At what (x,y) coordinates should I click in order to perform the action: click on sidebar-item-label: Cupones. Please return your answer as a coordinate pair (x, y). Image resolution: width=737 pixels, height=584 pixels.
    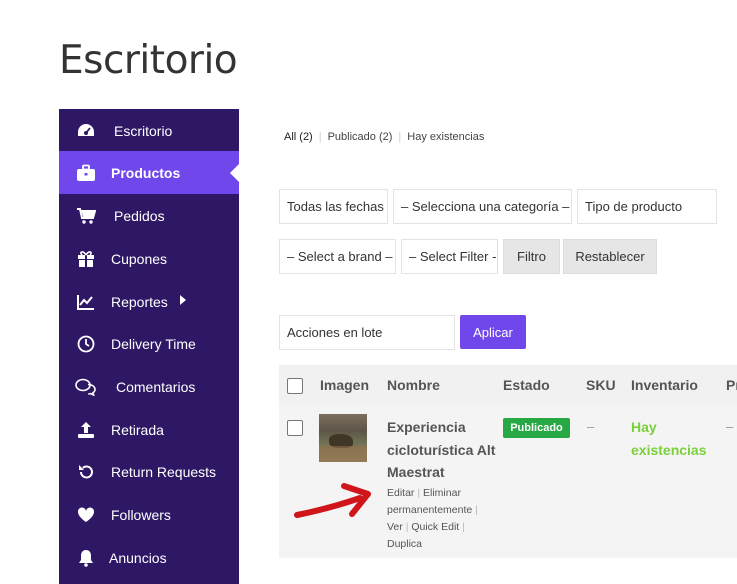
    Looking at the image, I should click on (139, 258).